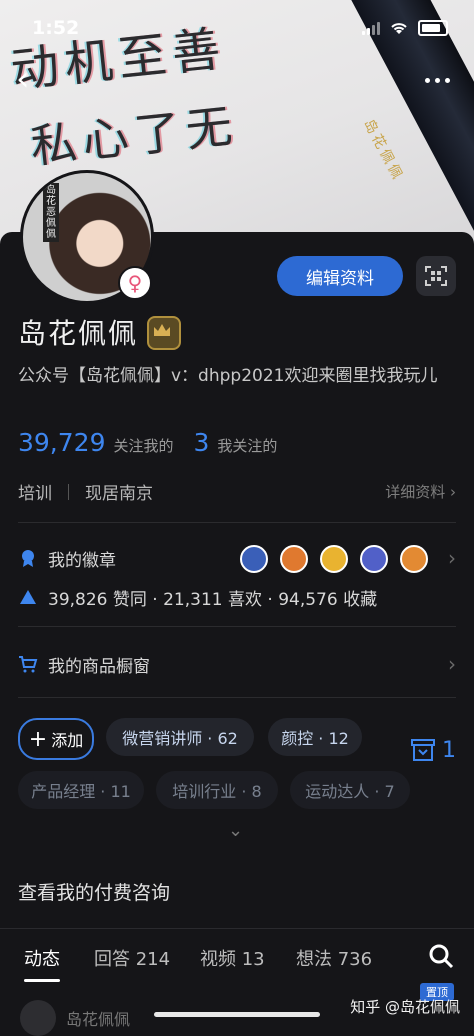 The height and width of the screenshot is (1036, 474). Describe the element at coordinates (28, 558) in the screenshot. I see `medal-icon` at that location.